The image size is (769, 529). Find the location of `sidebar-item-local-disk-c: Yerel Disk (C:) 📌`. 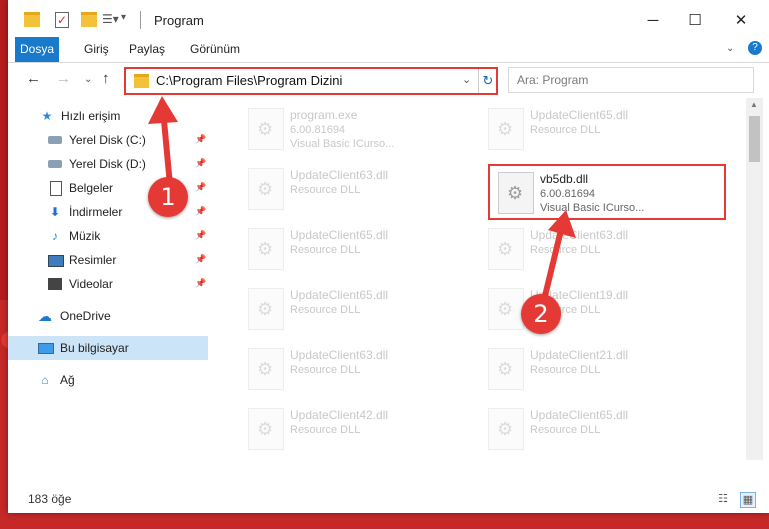

sidebar-item-local-disk-c: Yerel Disk (C:) 📌 is located at coordinates (108, 140).